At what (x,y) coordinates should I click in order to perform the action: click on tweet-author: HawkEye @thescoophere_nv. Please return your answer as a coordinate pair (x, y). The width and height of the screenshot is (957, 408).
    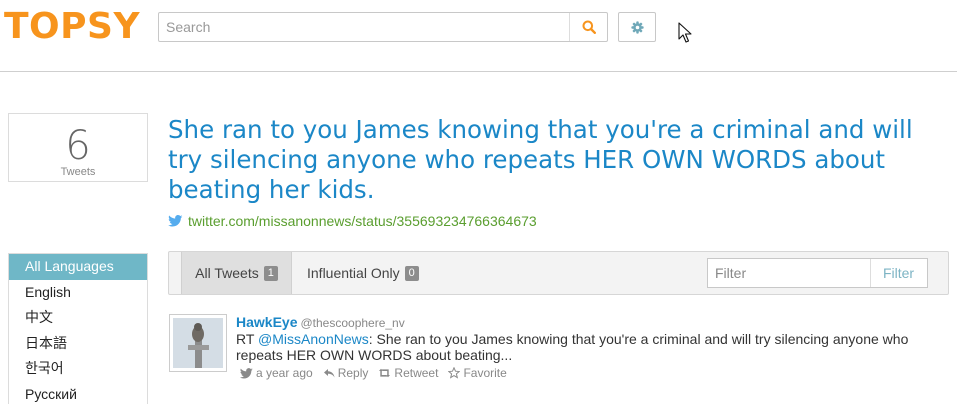
    Looking at the image, I should click on (320, 322).